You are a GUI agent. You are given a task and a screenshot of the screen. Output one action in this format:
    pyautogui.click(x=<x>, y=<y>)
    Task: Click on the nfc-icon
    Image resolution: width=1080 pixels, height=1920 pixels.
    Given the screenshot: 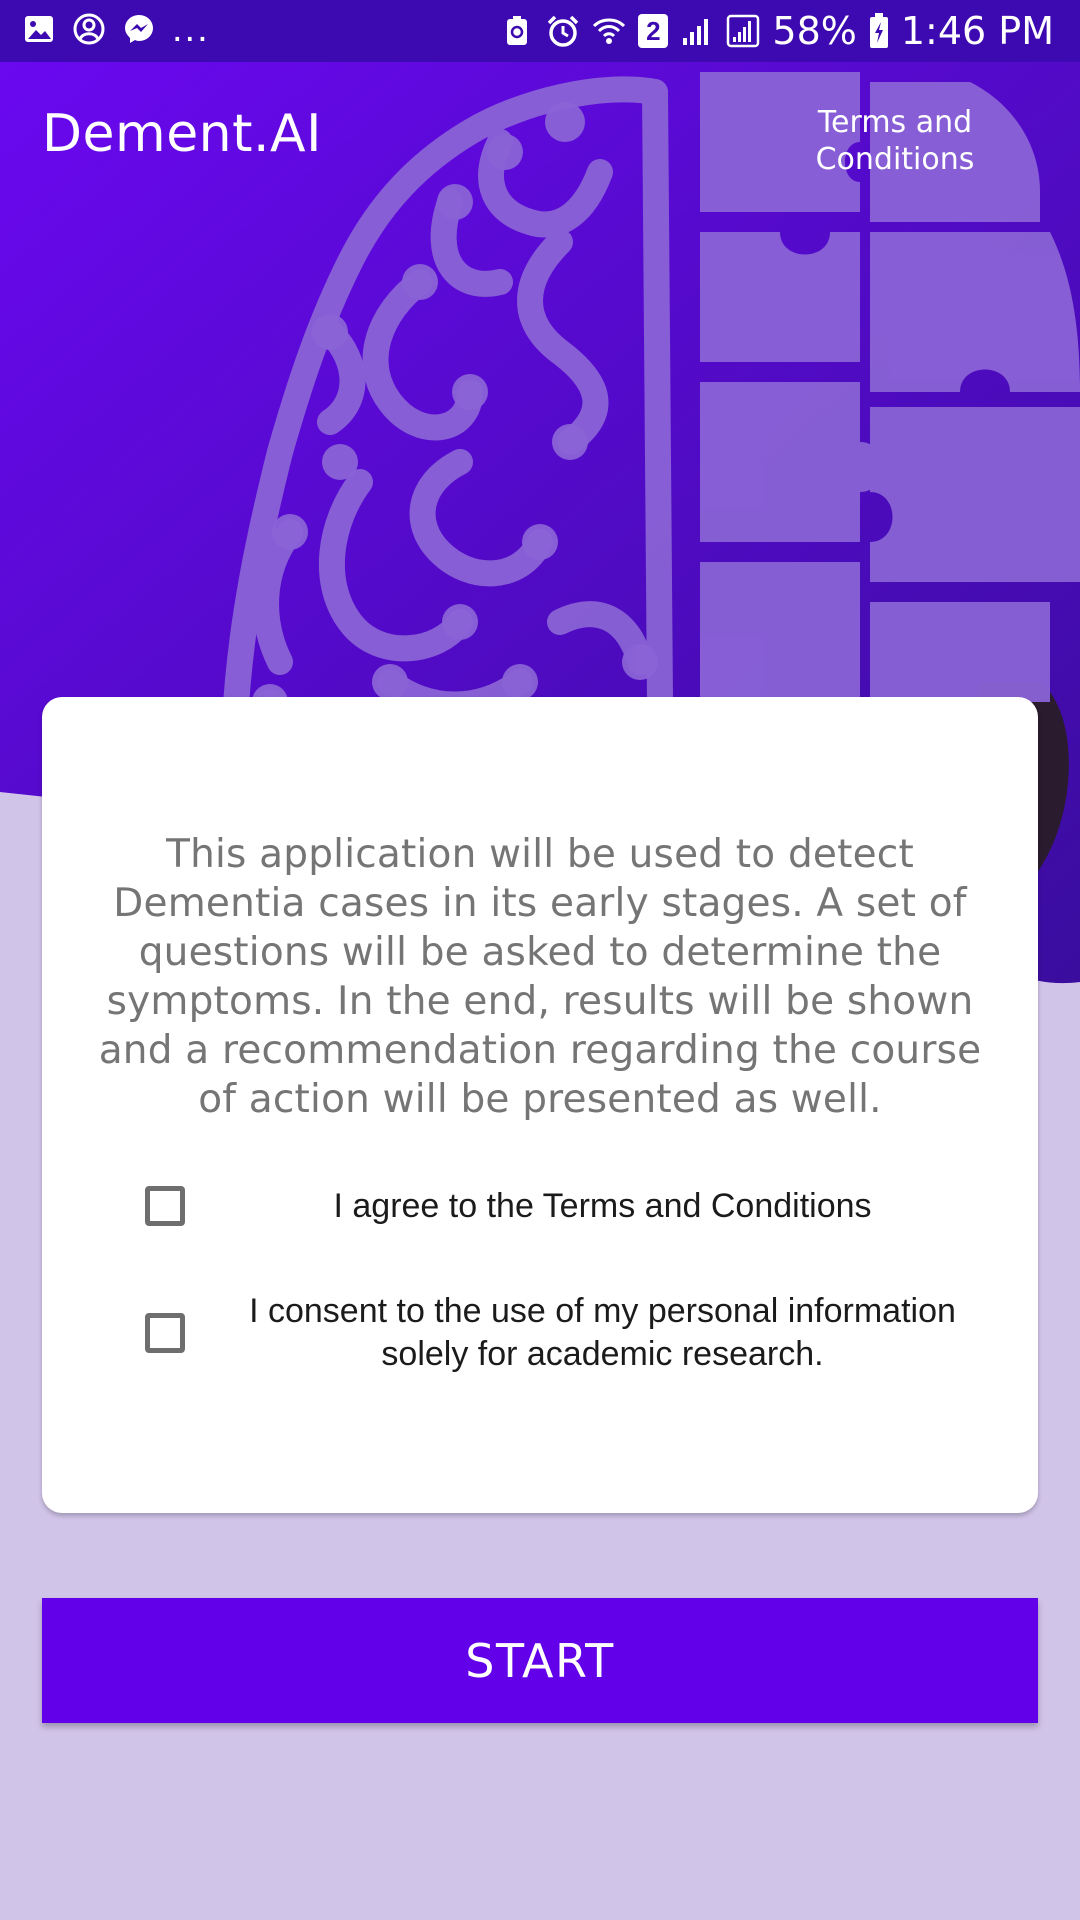 What is the action you would take?
    pyautogui.click(x=517, y=30)
    